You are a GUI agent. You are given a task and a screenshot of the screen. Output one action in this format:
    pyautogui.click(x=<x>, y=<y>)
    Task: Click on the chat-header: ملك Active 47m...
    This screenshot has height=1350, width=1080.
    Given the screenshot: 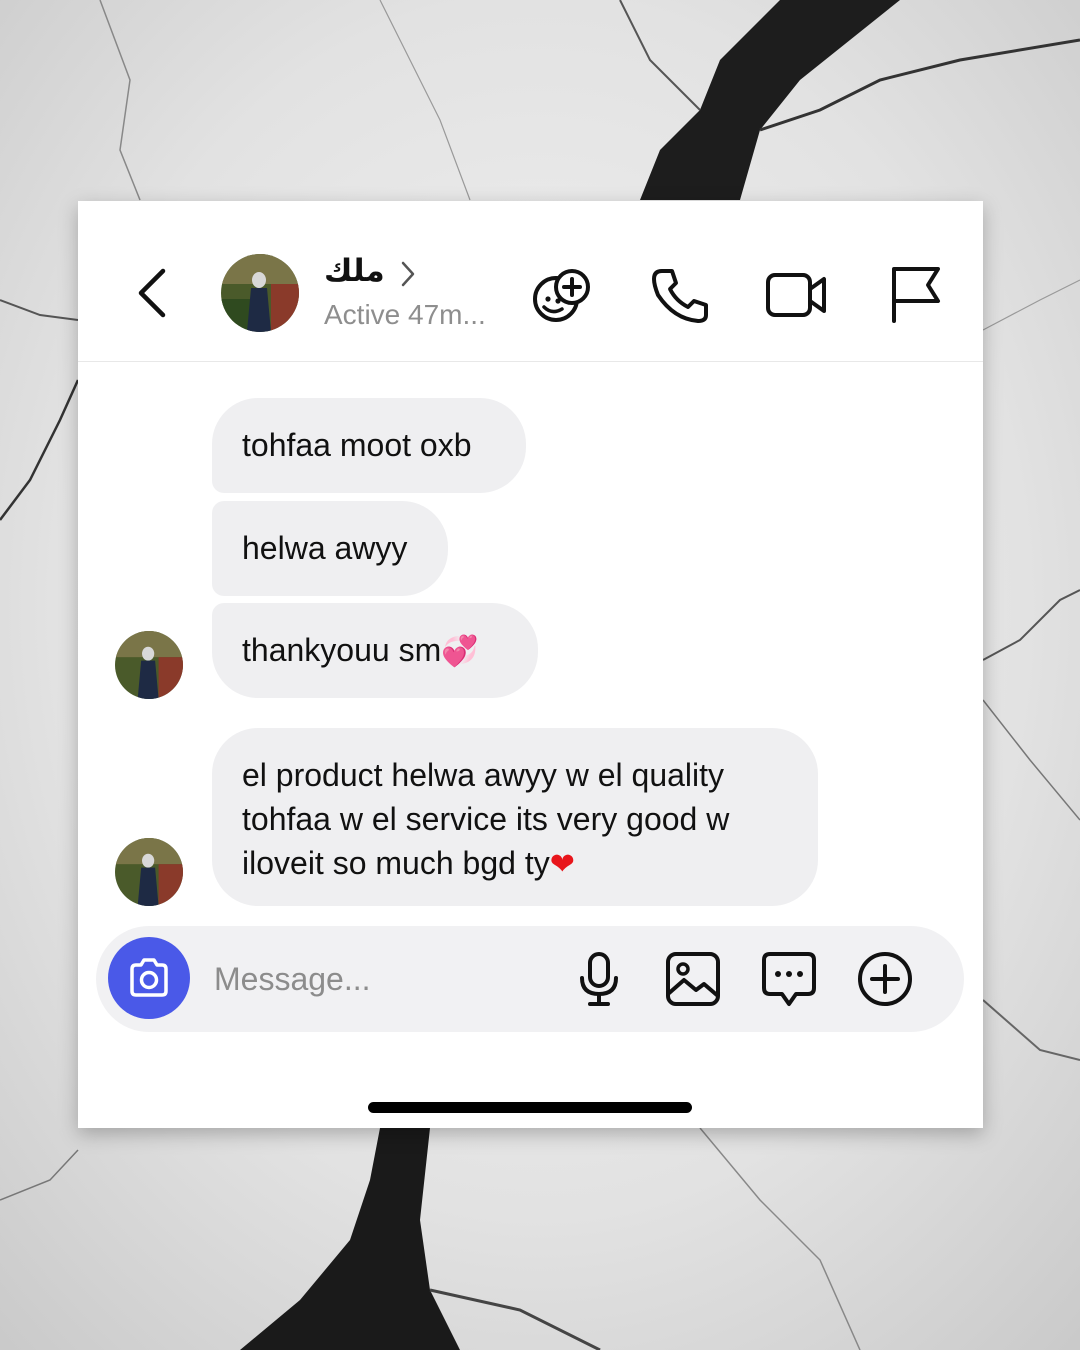 What is the action you would take?
    pyautogui.click(x=530, y=281)
    